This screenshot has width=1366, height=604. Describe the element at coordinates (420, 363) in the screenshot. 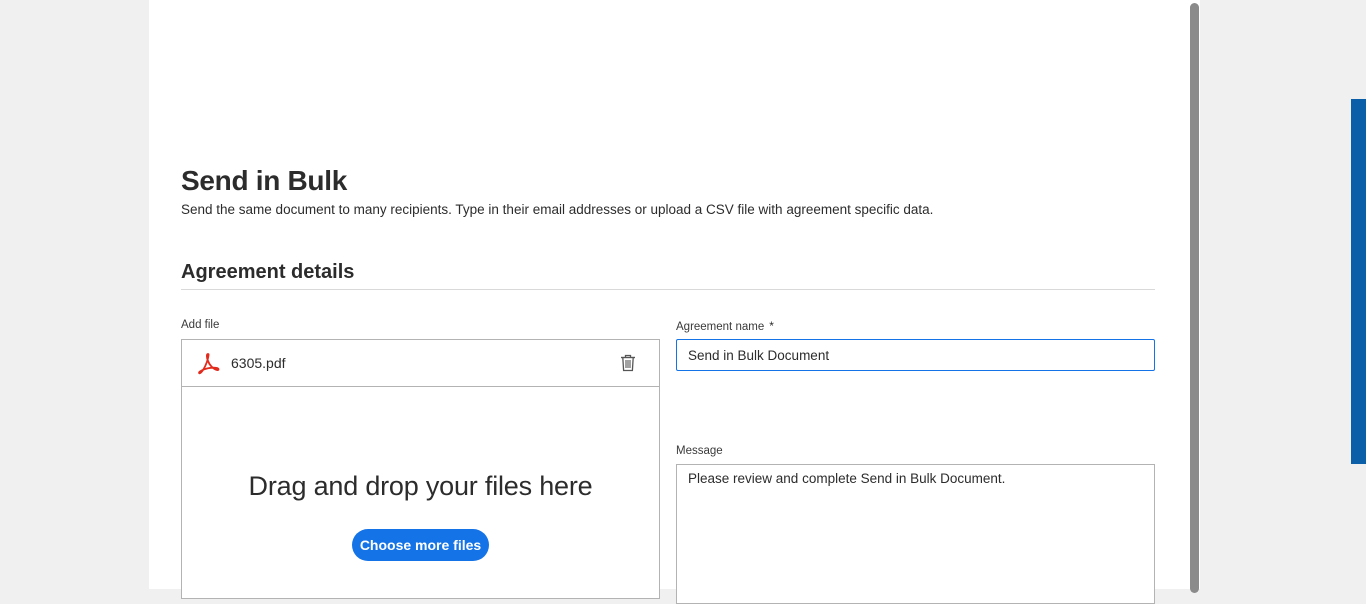

I see `file-row: 6305.pdf` at that location.